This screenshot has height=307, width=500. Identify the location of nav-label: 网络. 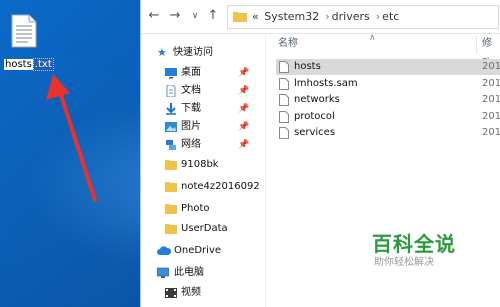
(191, 144).